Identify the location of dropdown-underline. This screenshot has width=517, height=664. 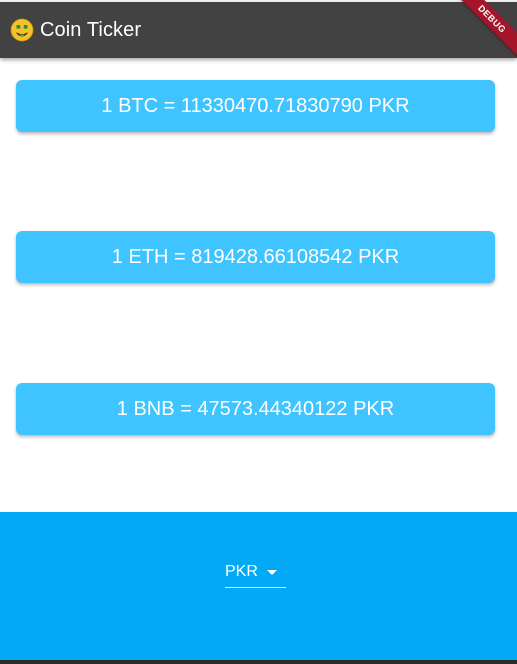
(255, 587).